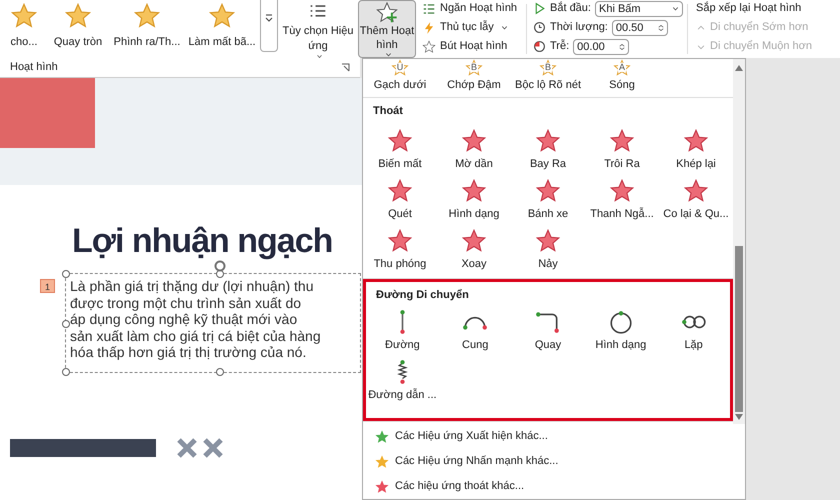 The image size is (840, 500). I want to click on entrance-star-icon, so click(382, 437).